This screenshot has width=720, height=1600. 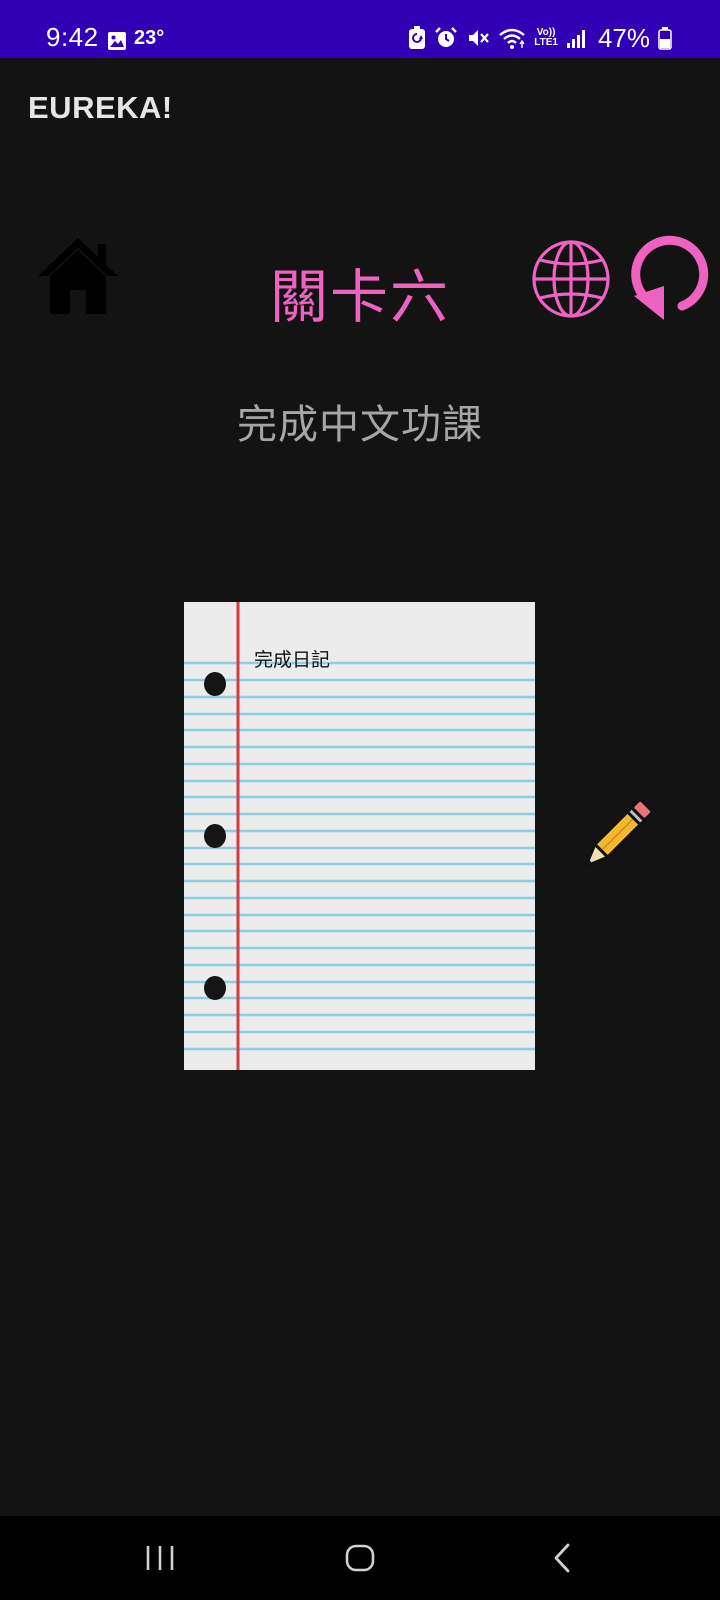 I want to click on alarm-icon, so click(x=446, y=37).